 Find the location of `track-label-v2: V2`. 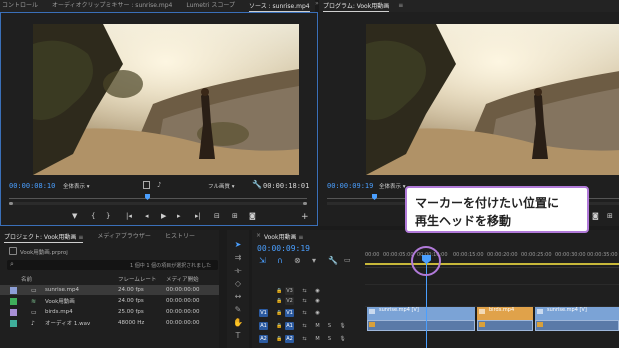

track-label-v2: V2 is located at coordinates (289, 301).